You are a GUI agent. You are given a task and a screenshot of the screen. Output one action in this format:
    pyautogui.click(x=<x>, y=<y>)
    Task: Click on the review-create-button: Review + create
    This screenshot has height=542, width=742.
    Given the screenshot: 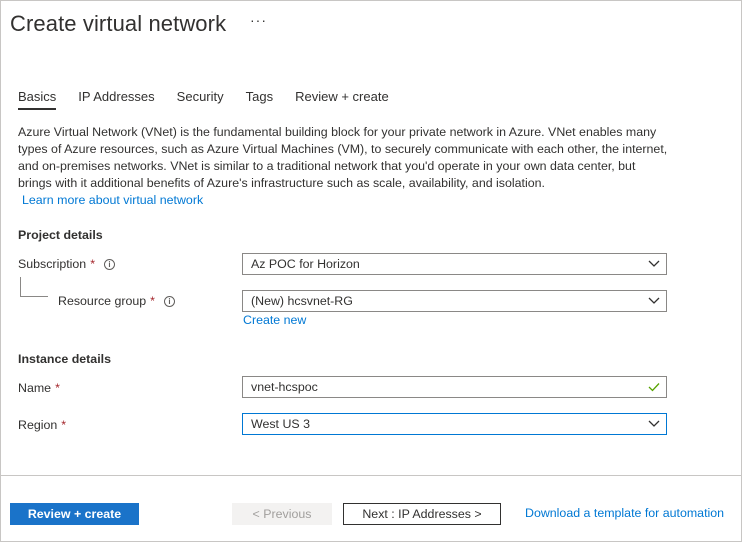 What is the action you would take?
    pyautogui.click(x=74, y=514)
    